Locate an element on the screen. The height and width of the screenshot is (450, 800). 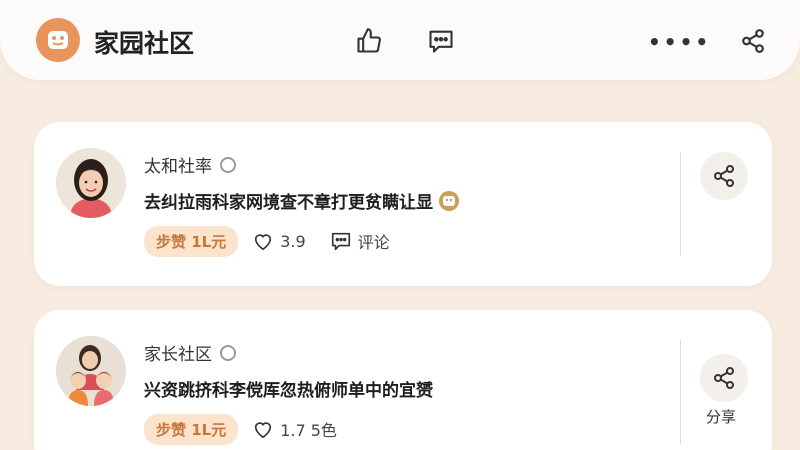
post-meta: 步赞 1L元 3.9 评论 is located at coordinates (267, 241).